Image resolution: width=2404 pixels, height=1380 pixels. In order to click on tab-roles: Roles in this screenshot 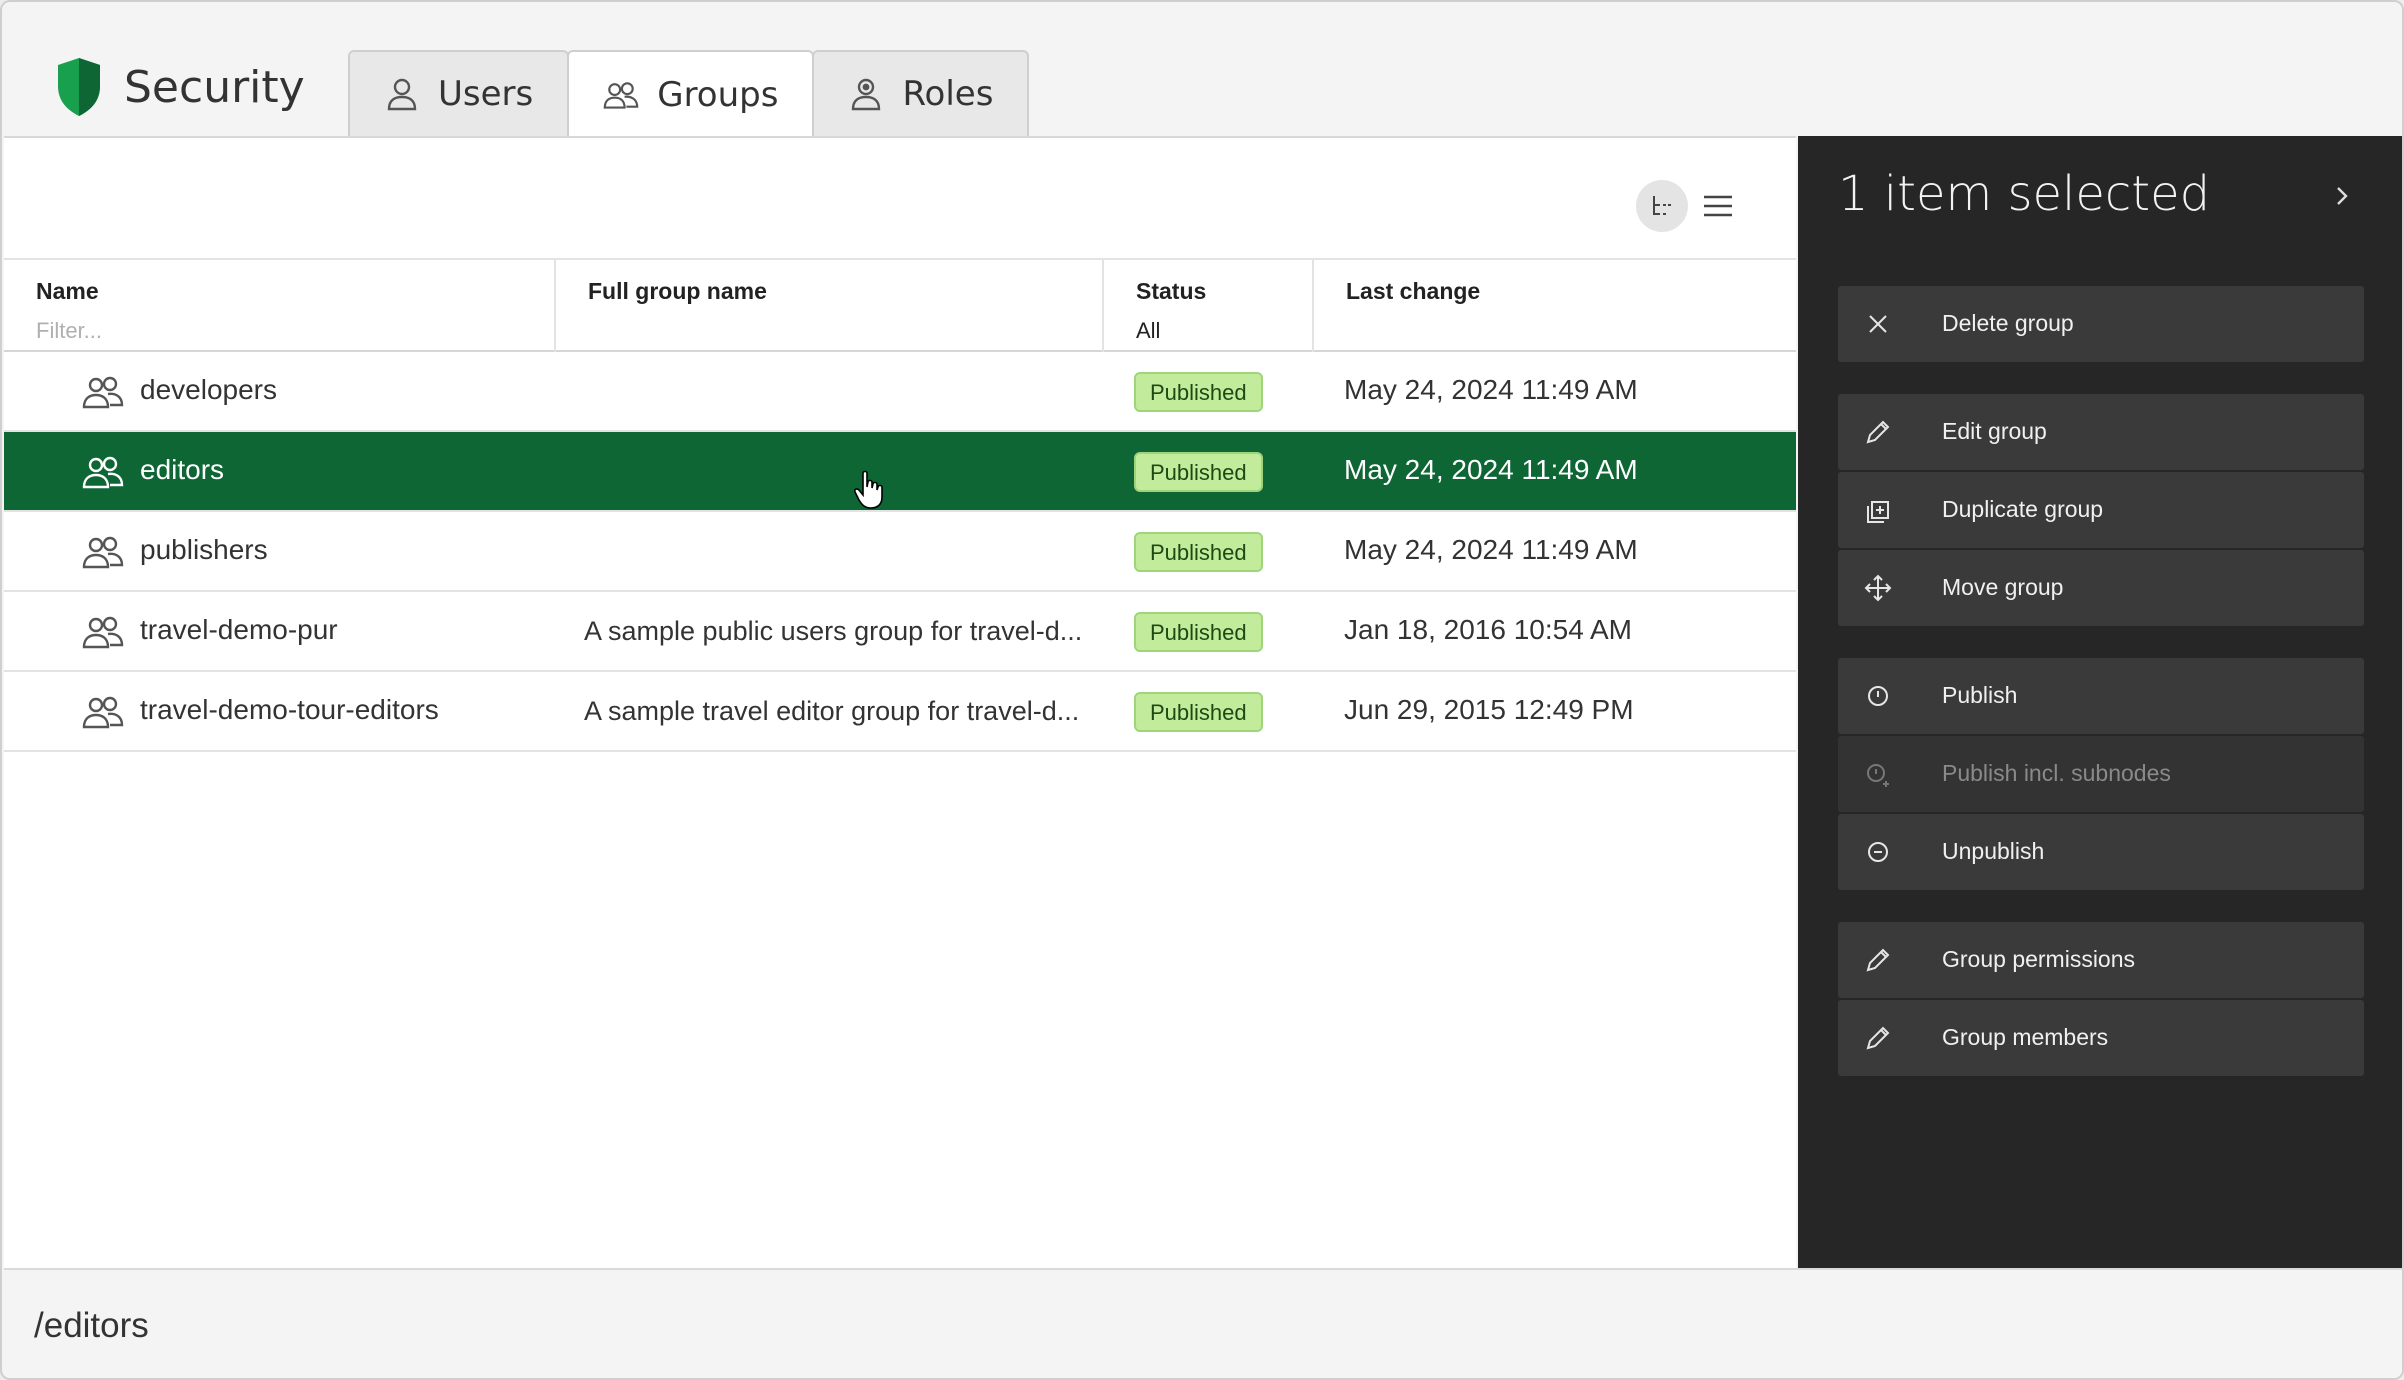, I will do `click(921, 93)`.